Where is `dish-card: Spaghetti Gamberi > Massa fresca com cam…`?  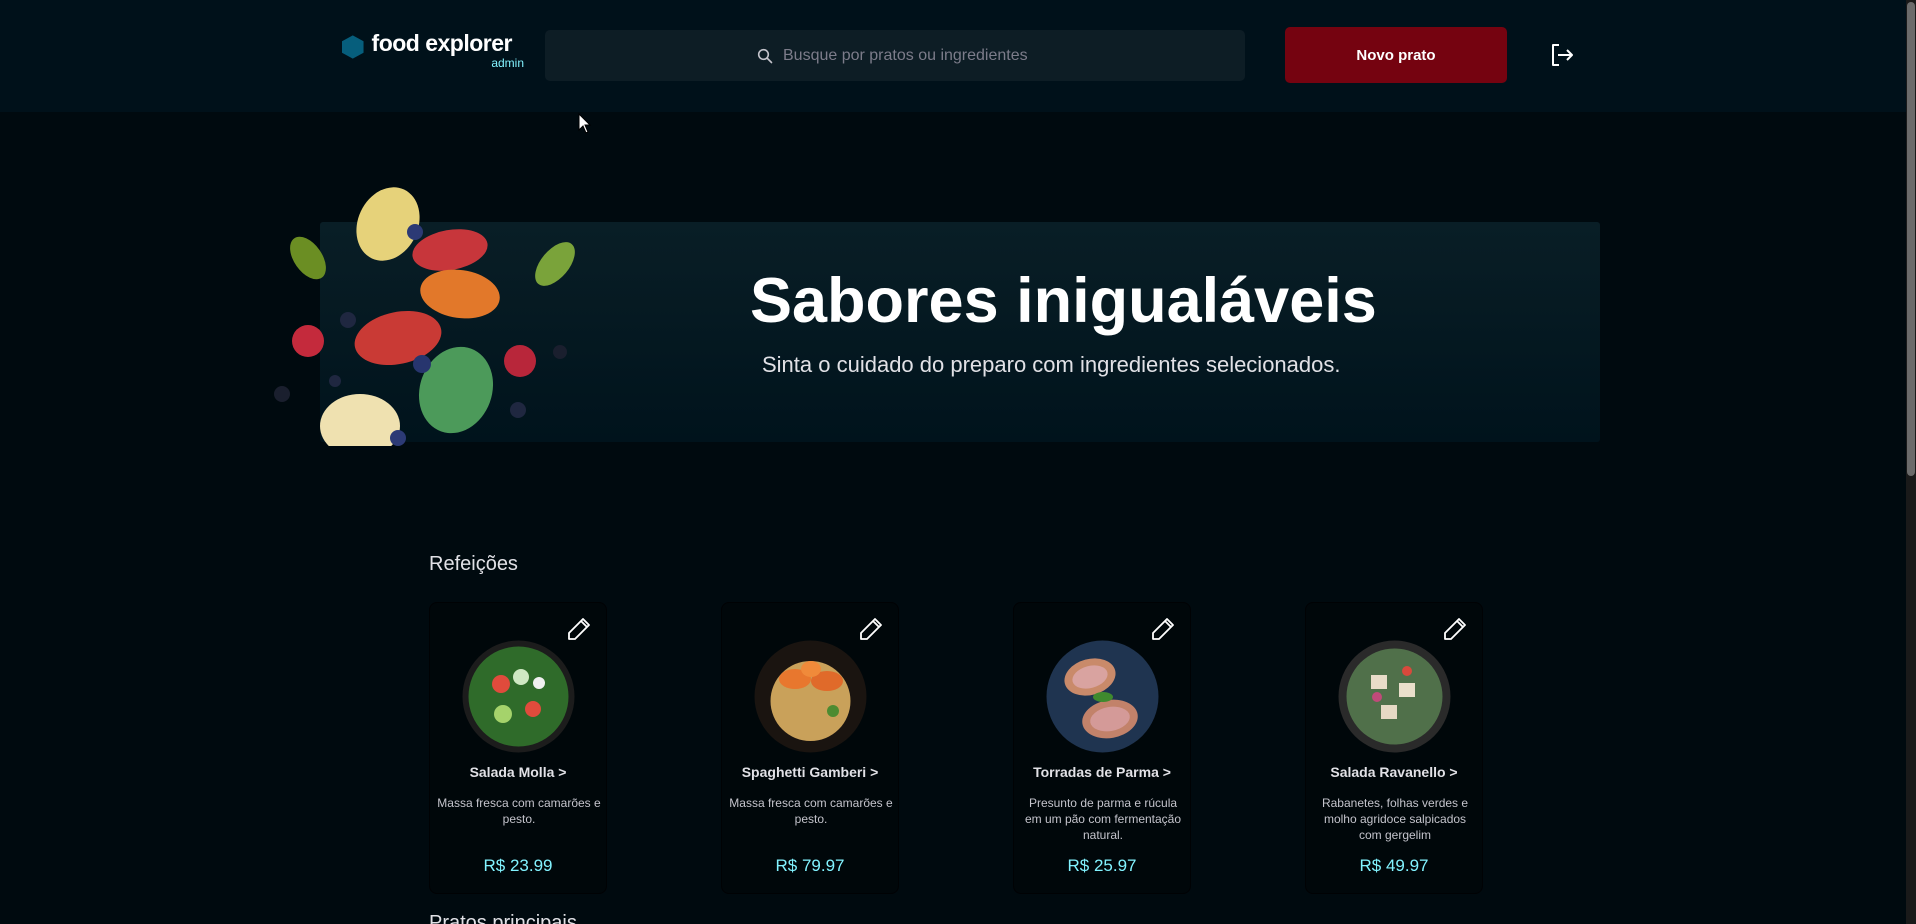
dish-card: Spaghetti Gamberi > Massa fresca com cam… is located at coordinates (810, 748).